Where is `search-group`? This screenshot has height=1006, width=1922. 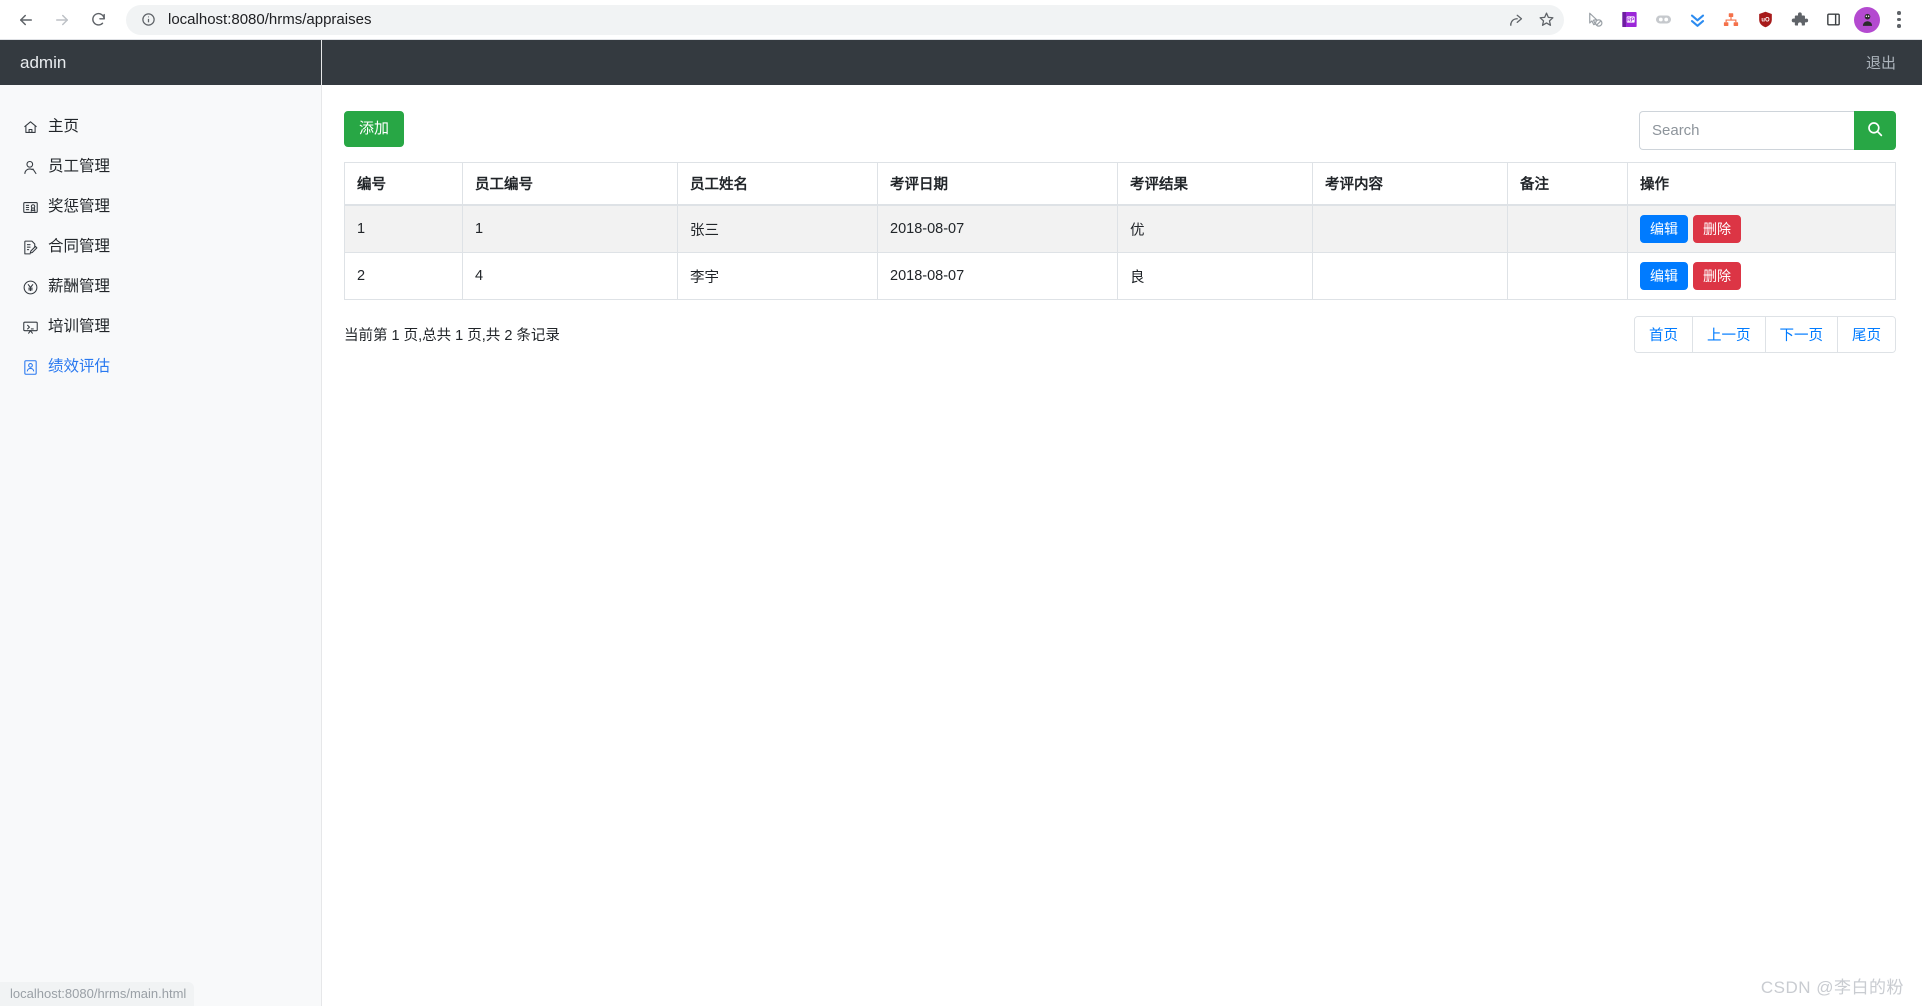 search-group is located at coordinates (1767, 130).